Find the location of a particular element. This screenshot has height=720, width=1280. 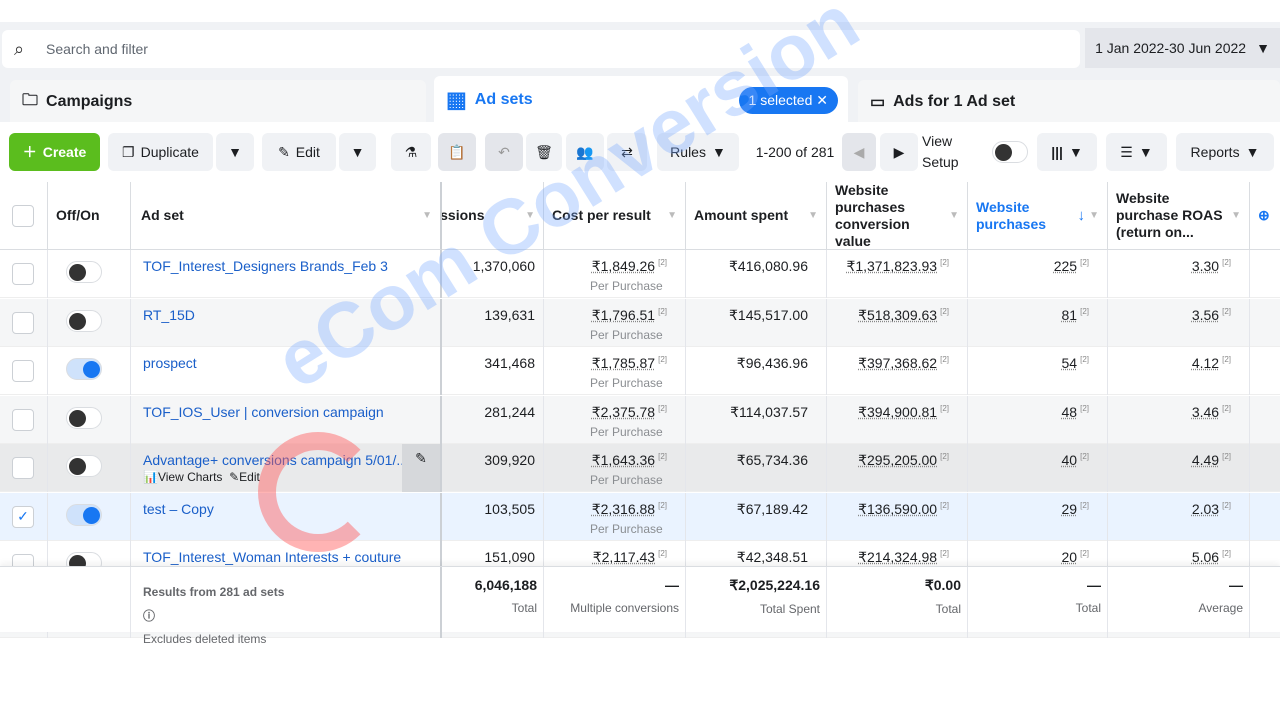

columns-button: ||| ▼ is located at coordinates (1067, 152).